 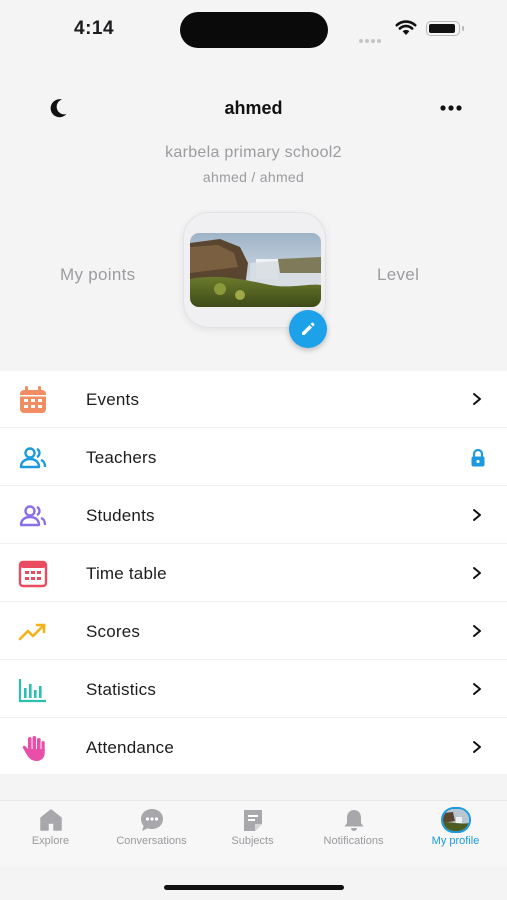 I want to click on menu-item-label: Time table, so click(x=126, y=573).